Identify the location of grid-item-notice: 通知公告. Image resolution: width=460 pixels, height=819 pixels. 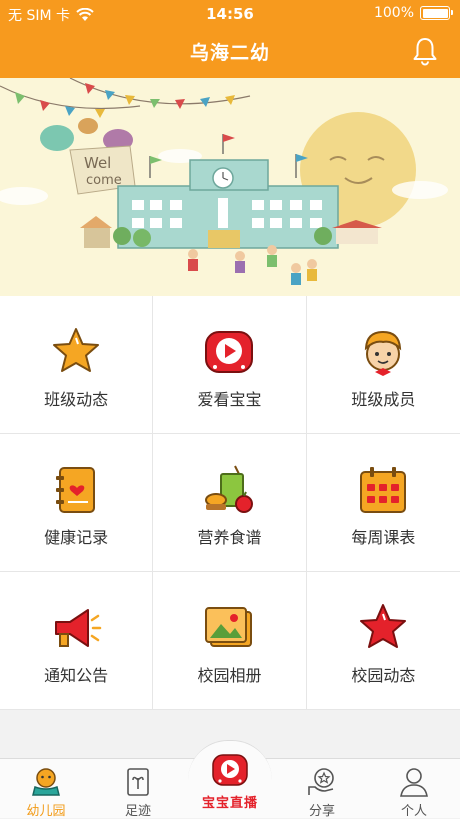
(77, 641).